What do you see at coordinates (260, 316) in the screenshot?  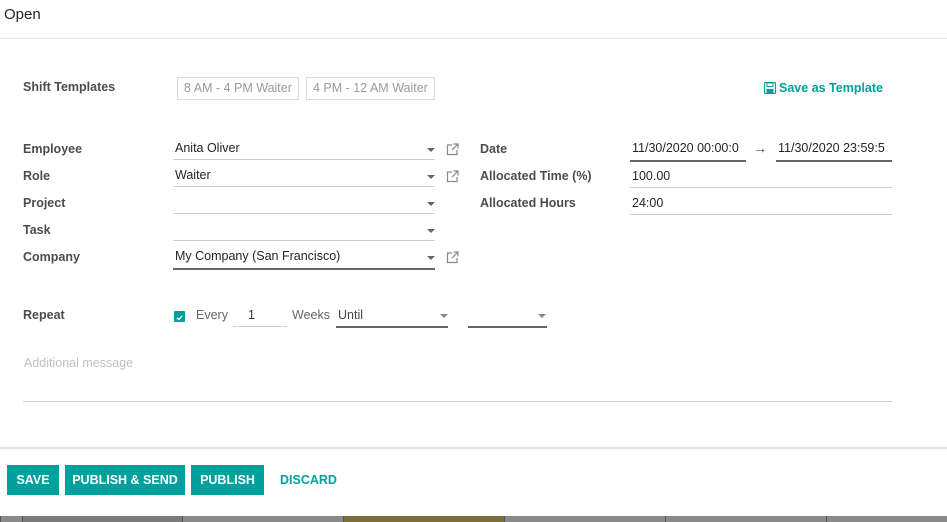 I see `repeat-interval-input: 1` at bounding box center [260, 316].